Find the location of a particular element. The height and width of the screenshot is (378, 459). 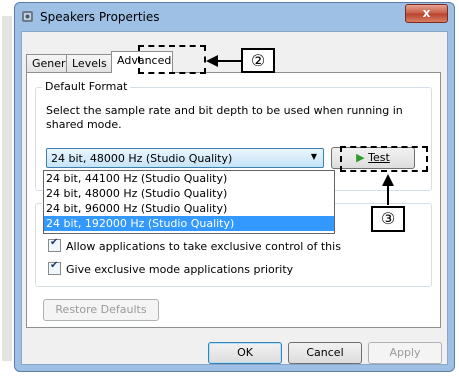

callout-3: ③ is located at coordinates (388, 219).